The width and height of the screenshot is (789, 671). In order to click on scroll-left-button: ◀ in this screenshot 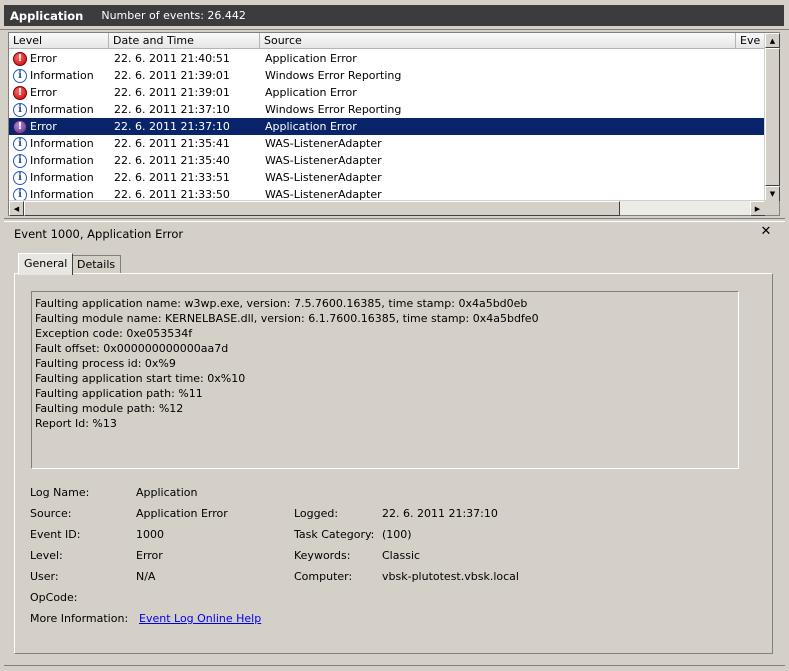, I will do `click(16, 208)`.